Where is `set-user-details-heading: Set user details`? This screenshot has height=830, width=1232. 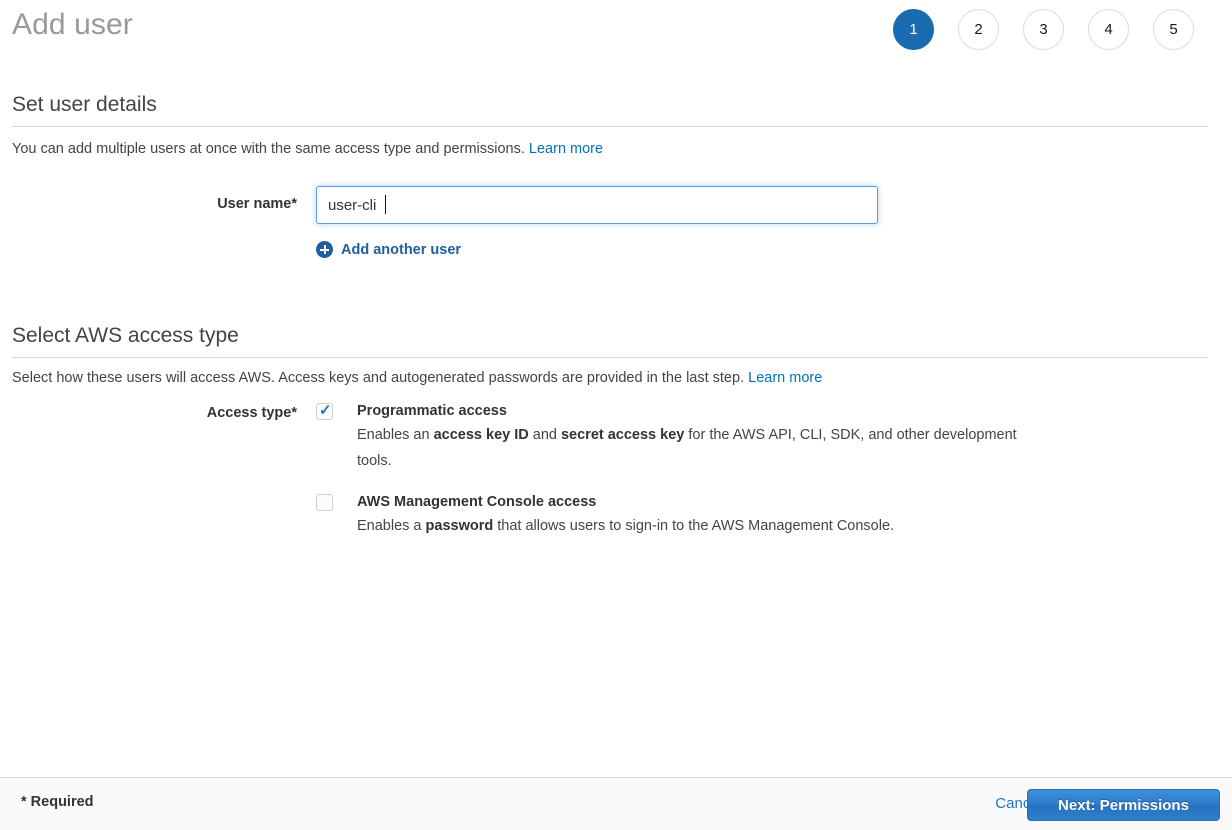
set-user-details-heading: Set user details is located at coordinates (84, 104).